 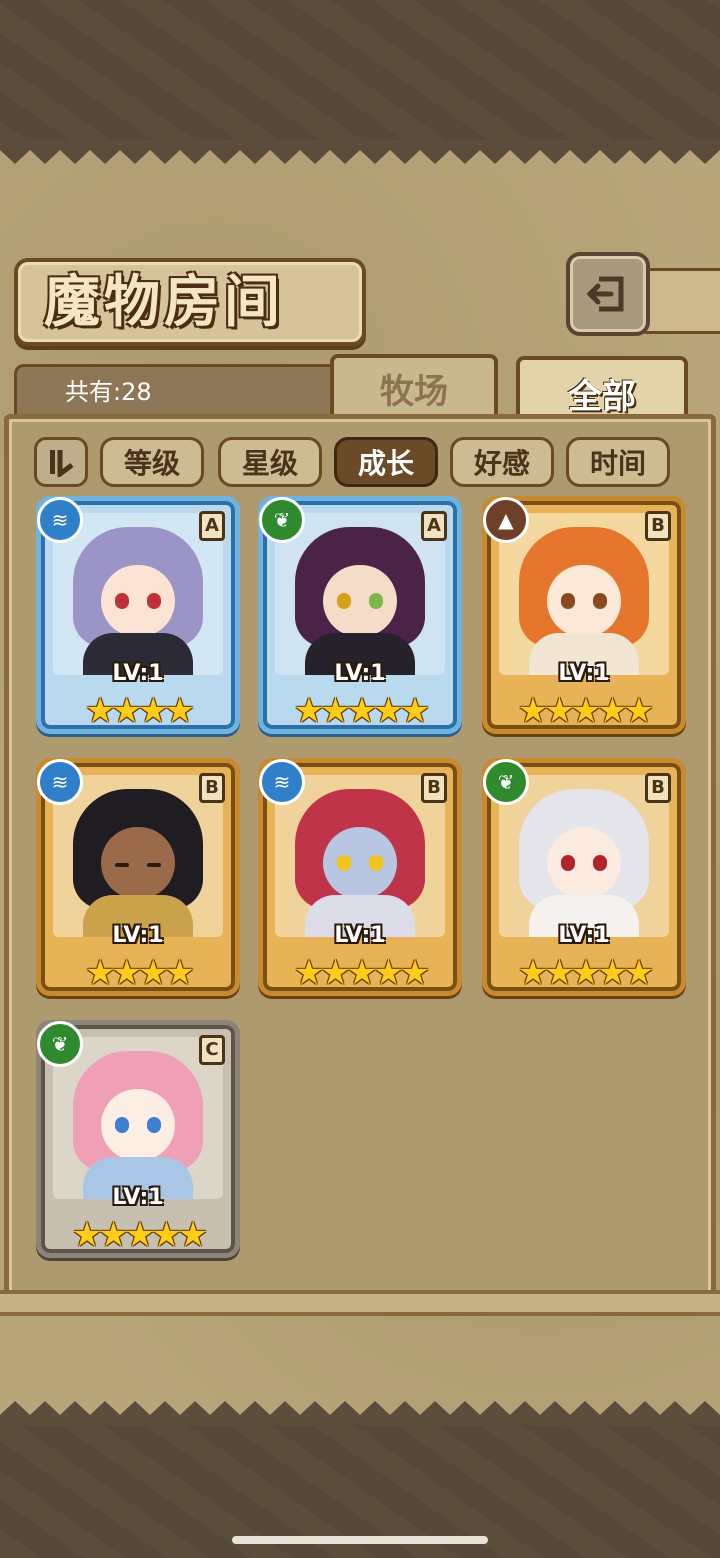 I want to click on monster-card: ≋ A LV:1 ★★★★, so click(x=138, y=615).